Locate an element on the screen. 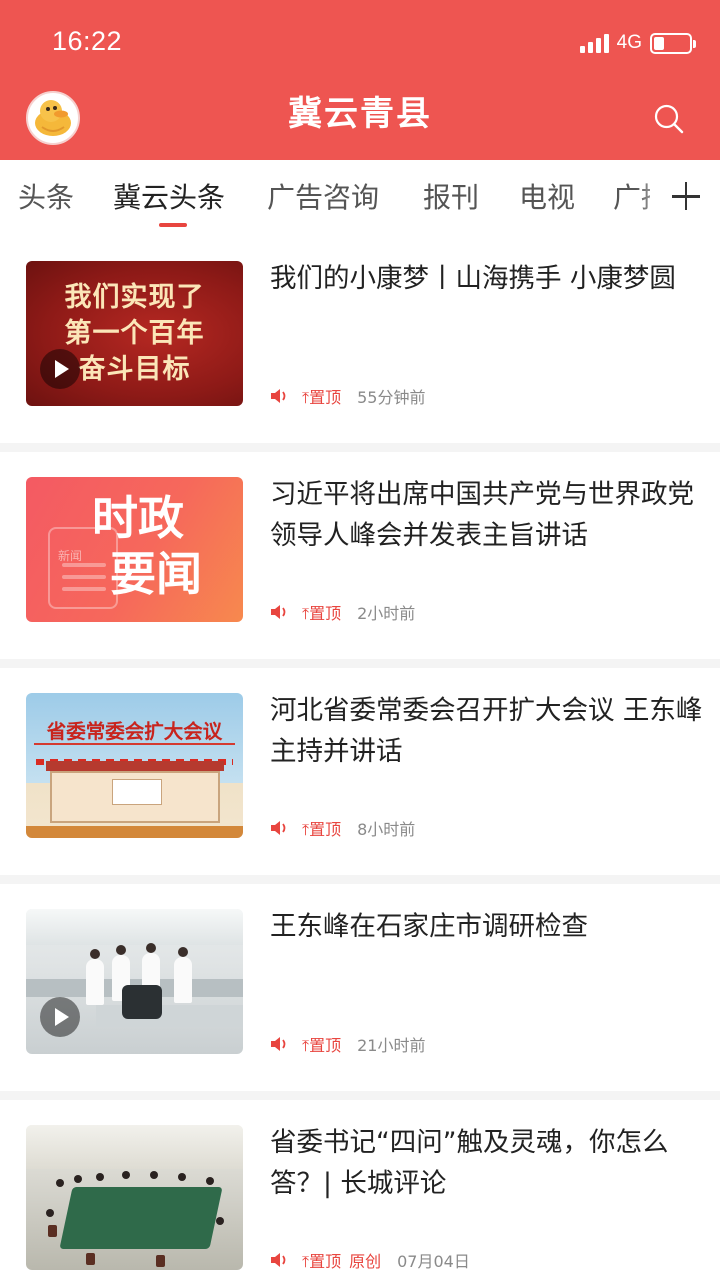 This screenshot has width=720, height=1280. news-meta: ⤒置顶 8小时前 is located at coordinates (342, 828).